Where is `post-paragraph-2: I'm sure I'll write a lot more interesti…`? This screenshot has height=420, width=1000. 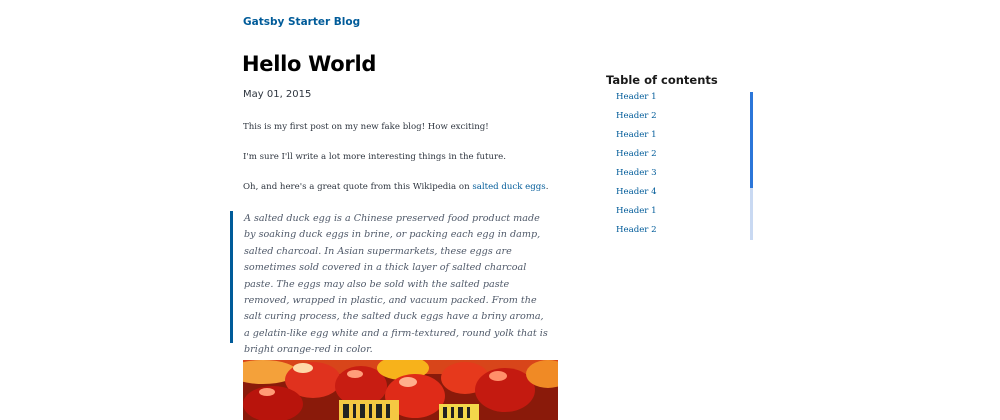
post-paragraph-2: I'm sure I'll write a lot more interesti… is located at coordinates (374, 157).